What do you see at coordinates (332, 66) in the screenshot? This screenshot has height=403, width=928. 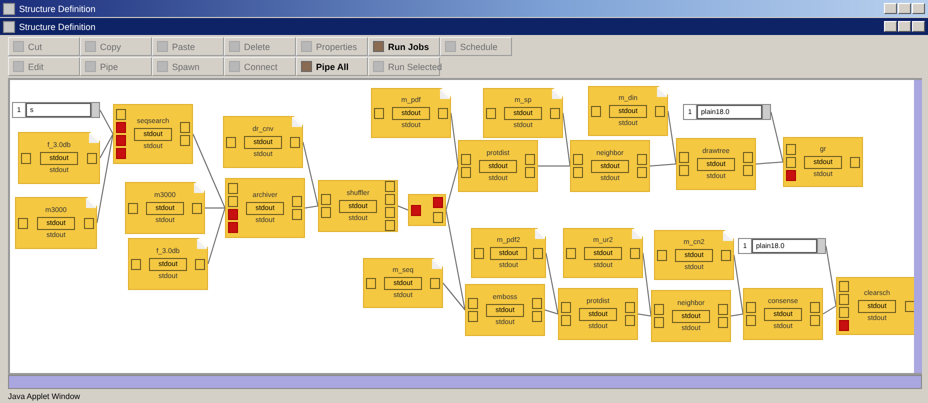 I see `toolbar-button: Pipe All` at bounding box center [332, 66].